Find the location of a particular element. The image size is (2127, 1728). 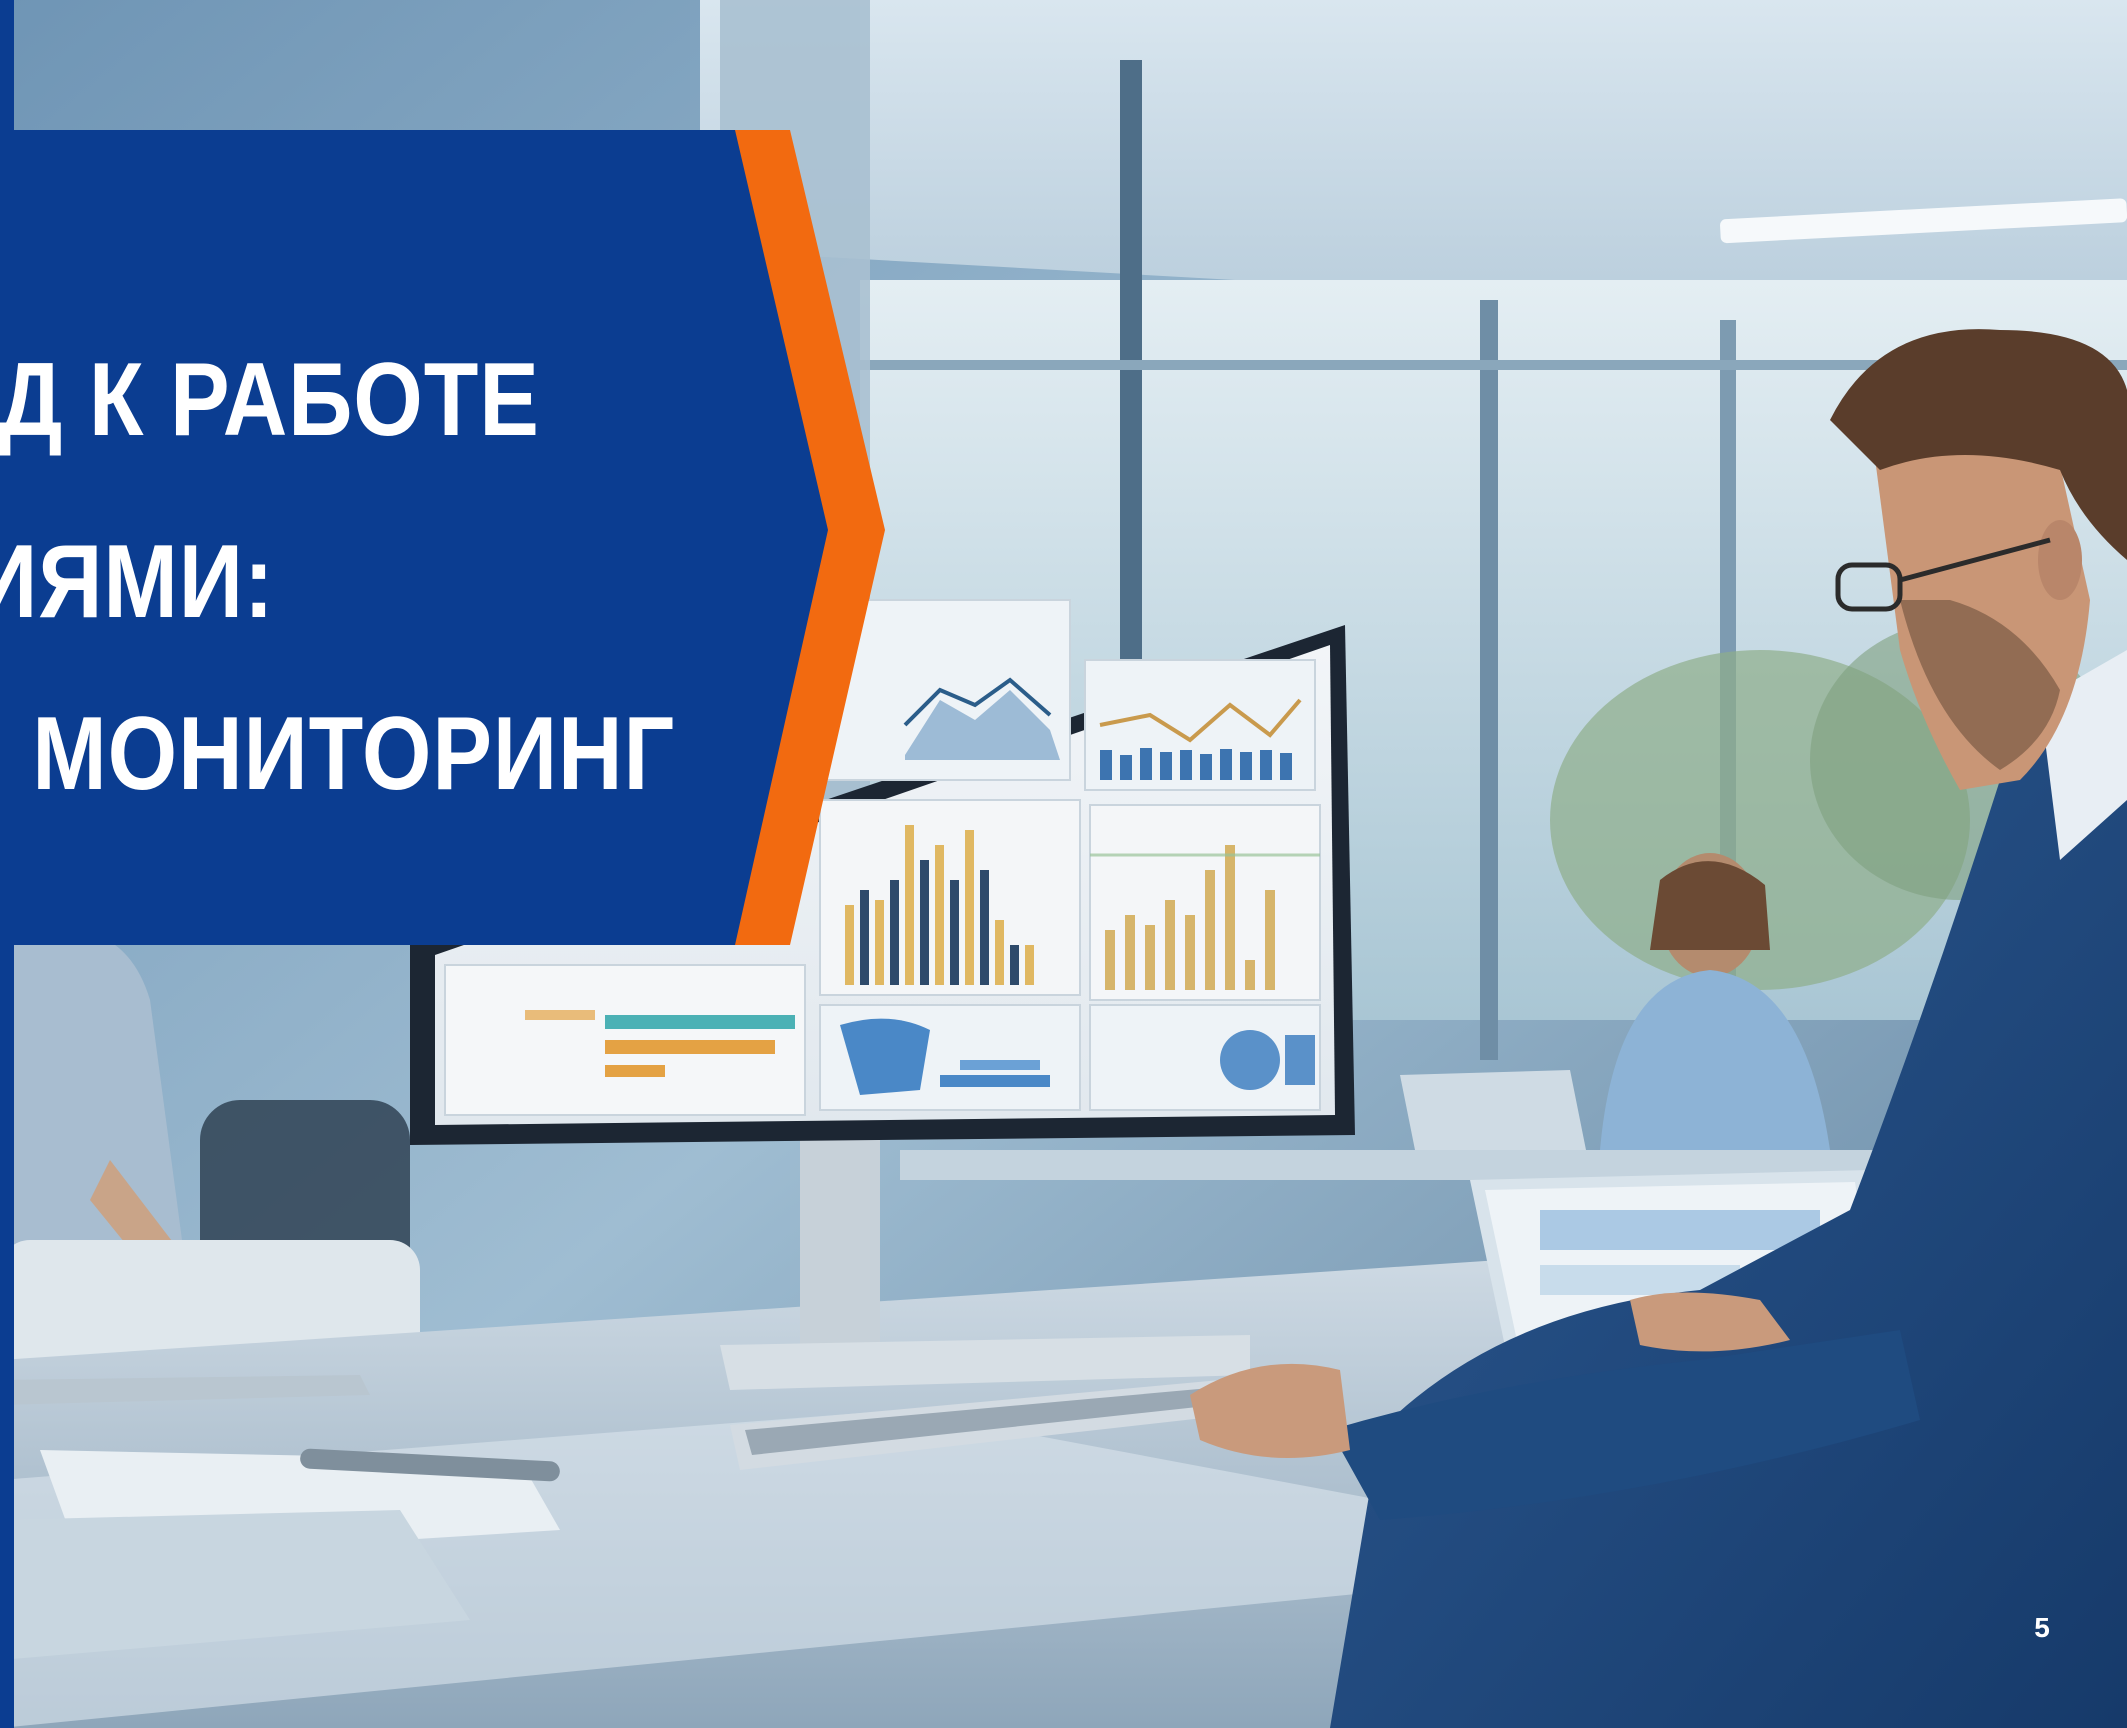

title-line-2: ИЯМИ: is located at coordinates (137, 582).